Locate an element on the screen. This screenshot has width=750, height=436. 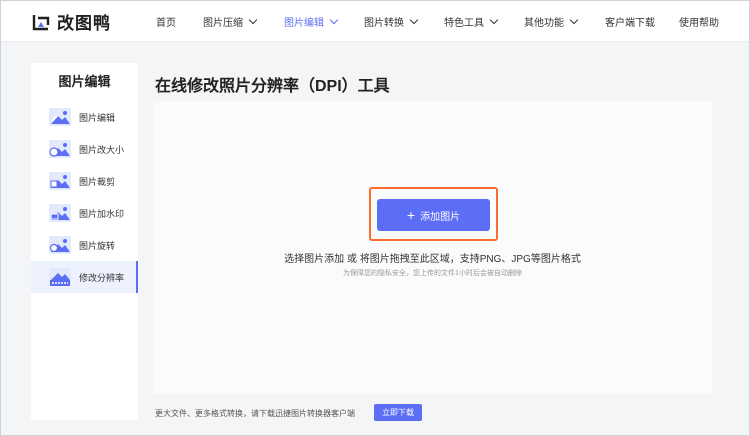
download-now-button: 立即下载 is located at coordinates (398, 412).